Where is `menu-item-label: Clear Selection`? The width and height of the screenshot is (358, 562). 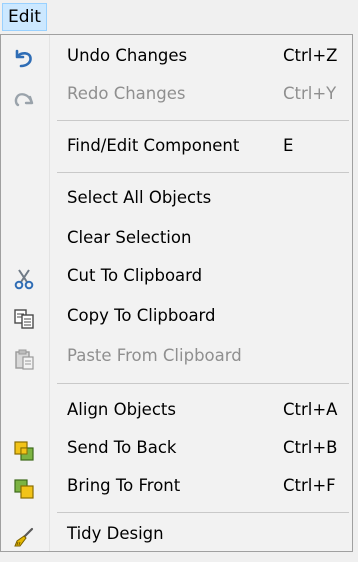
menu-item-label: Clear Selection is located at coordinates (129, 237).